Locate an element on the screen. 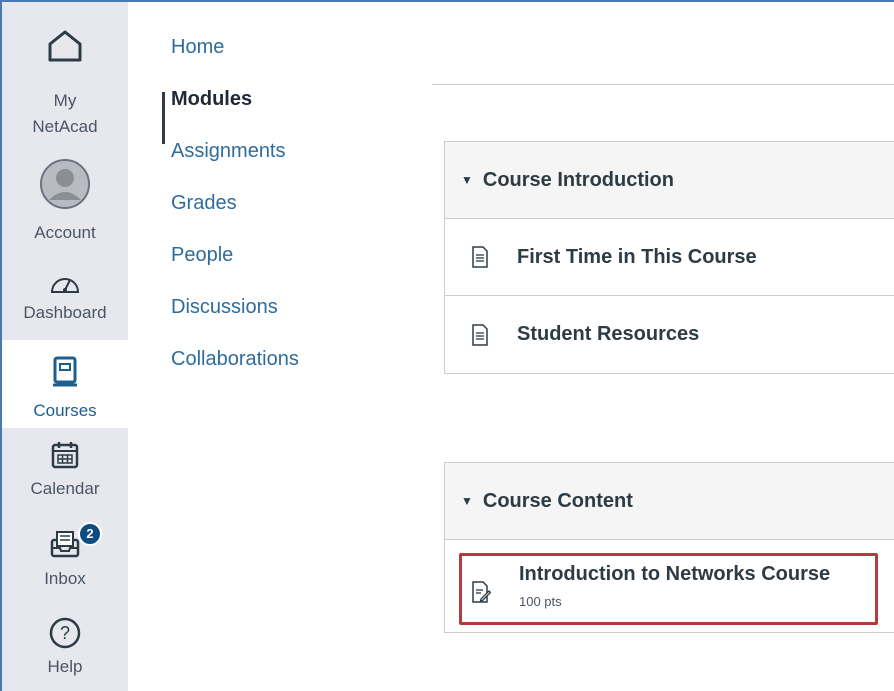  module-item: First Time in This Course is located at coordinates (669, 257).